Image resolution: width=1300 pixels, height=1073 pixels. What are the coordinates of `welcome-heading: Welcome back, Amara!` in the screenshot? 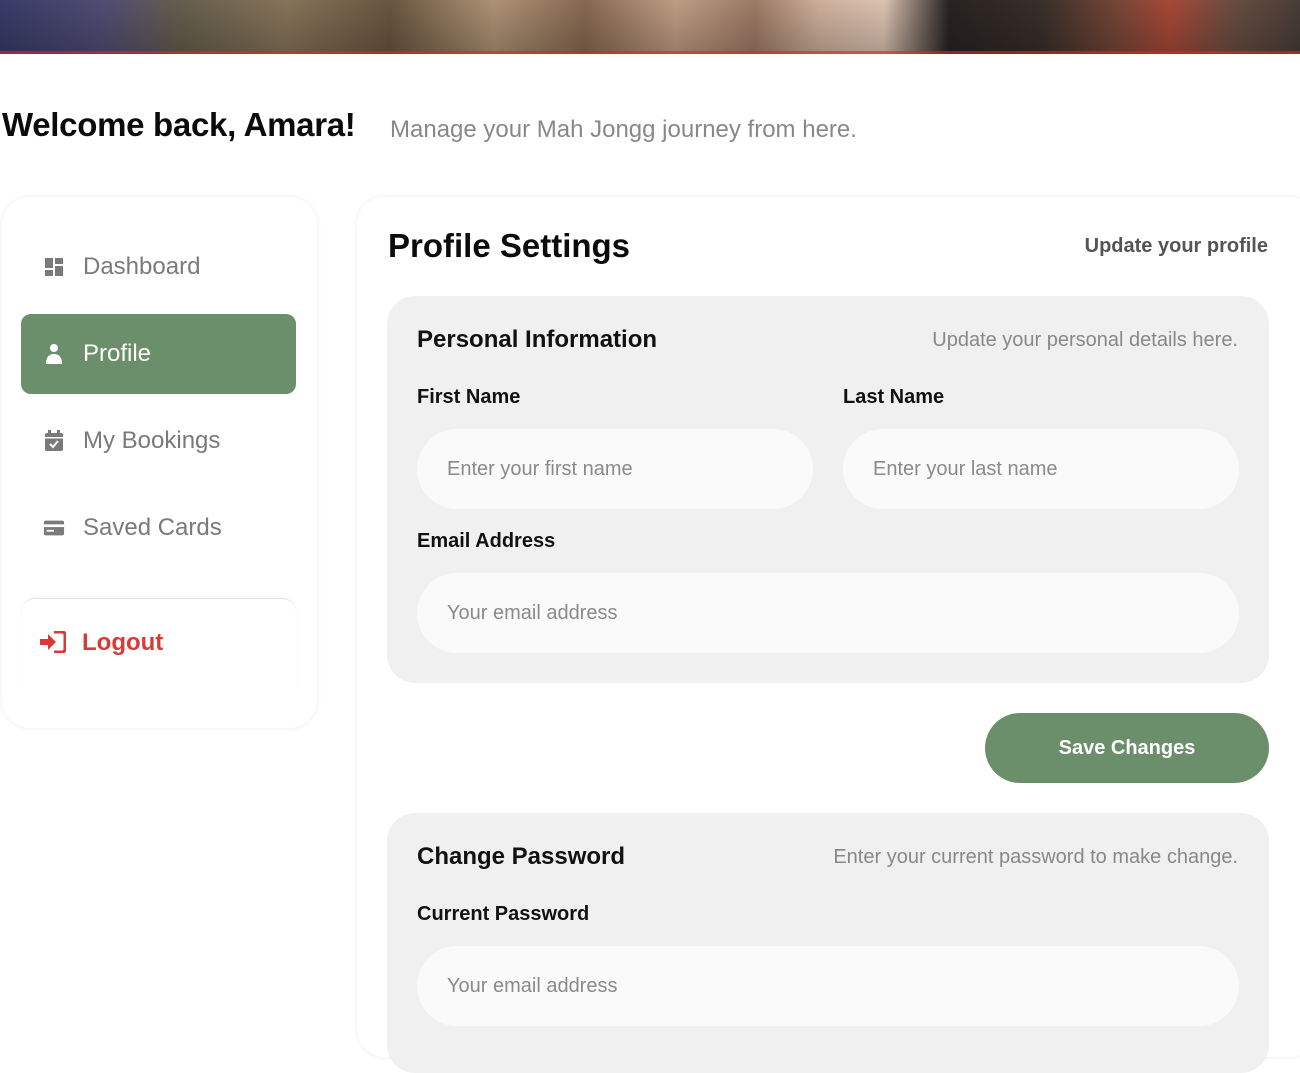 It's located at (179, 124).